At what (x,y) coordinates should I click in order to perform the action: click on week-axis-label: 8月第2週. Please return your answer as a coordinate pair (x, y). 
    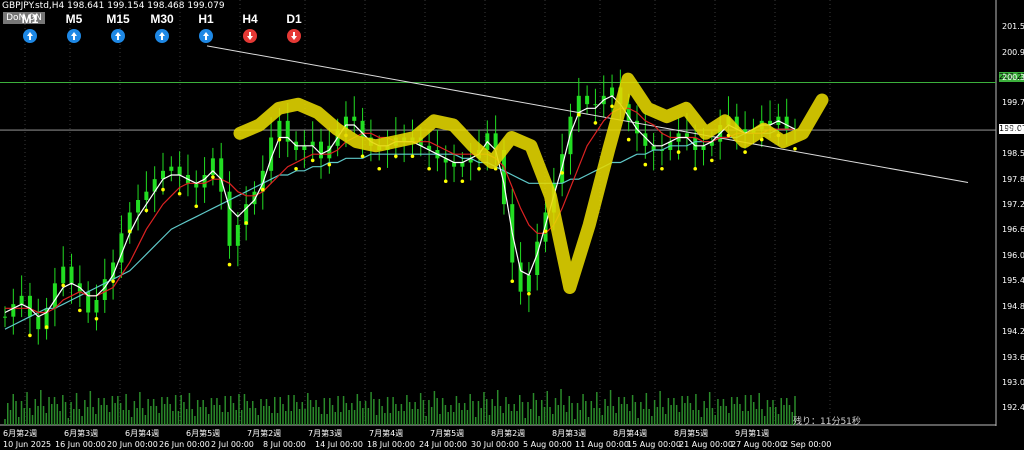
    Looking at the image, I should click on (508, 433).